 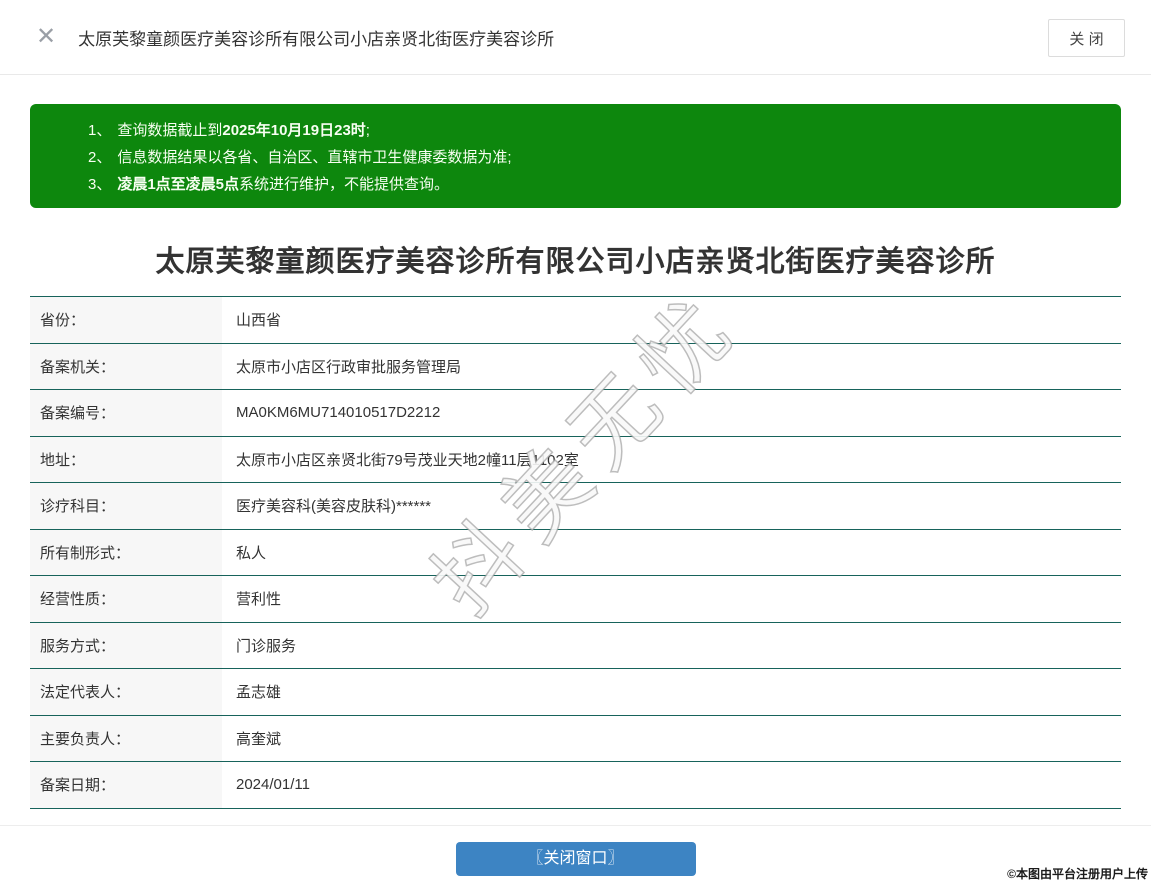 What do you see at coordinates (367, 130) in the screenshot?
I see `notice-text-segment: ;` at bounding box center [367, 130].